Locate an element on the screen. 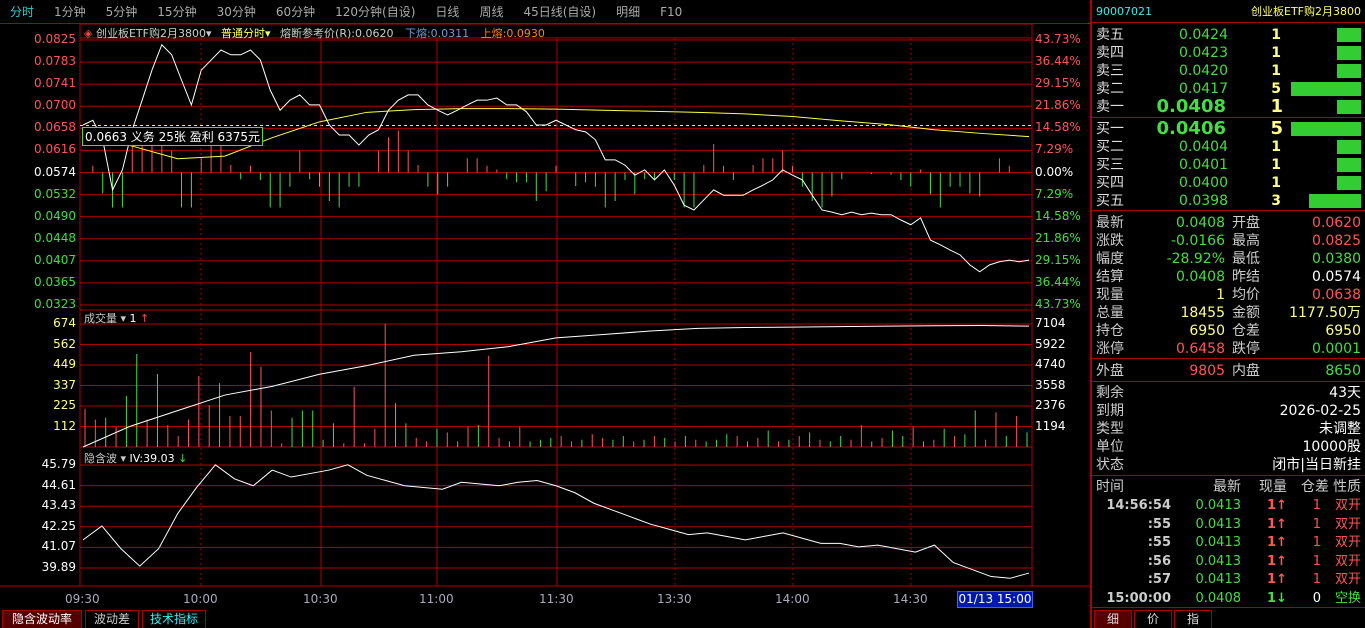 This screenshot has height=628, width=1365. outer-inner-row: 外盘 9805 内盘 8650 is located at coordinates (1228, 371).